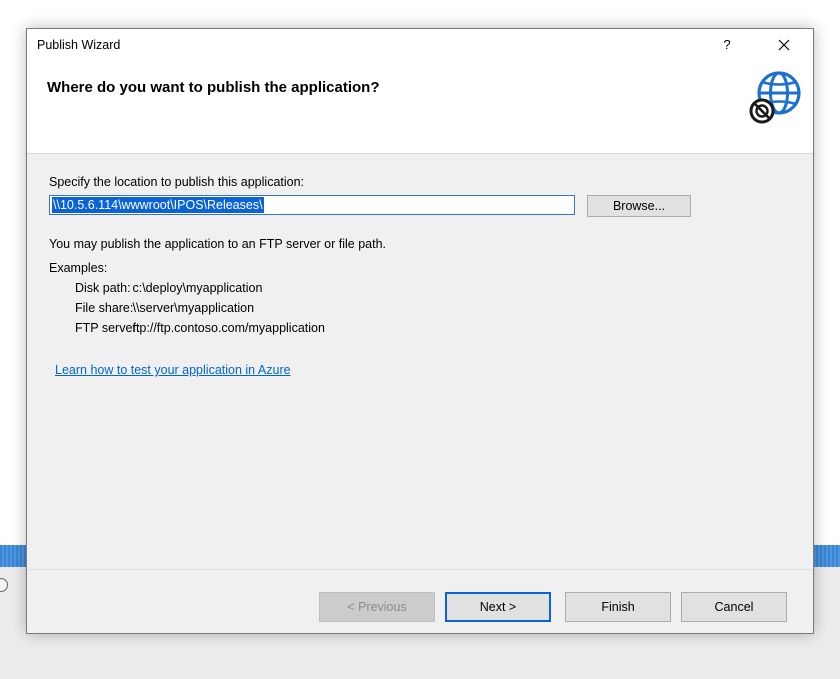  I want to click on cancel-button: Cancel, so click(734, 607).